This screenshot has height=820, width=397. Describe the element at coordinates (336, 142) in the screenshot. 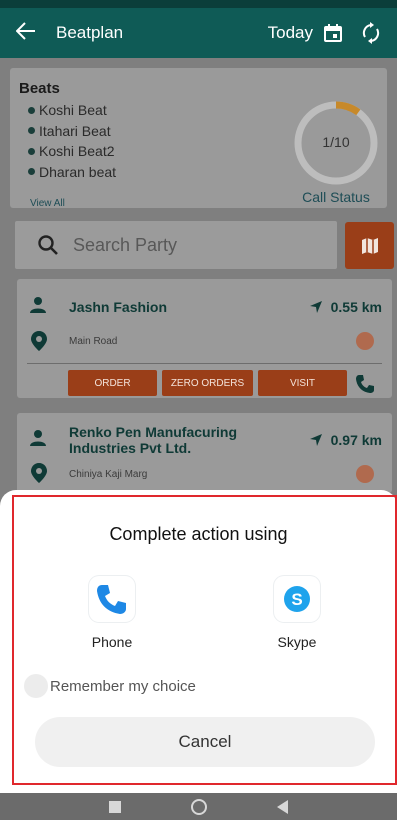

I see `call-status-value: 1/10` at that location.